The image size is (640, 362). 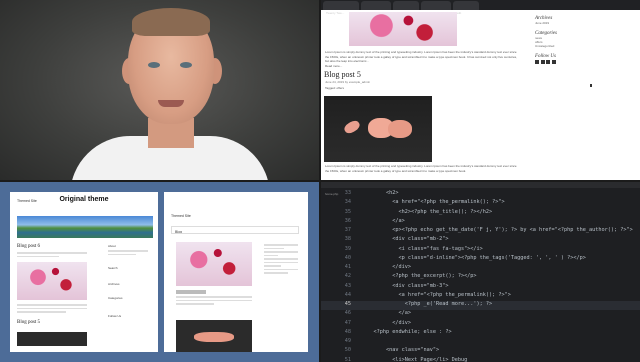 What do you see at coordinates (400, 350) in the screenshot?
I see `code-text: <nav class="nav">` at bounding box center [400, 350].